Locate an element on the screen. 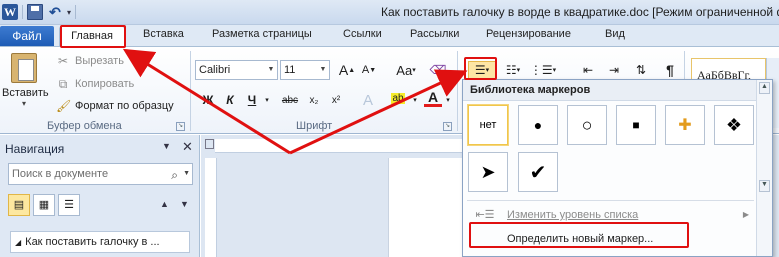 The image size is (779, 257). change-case-icon: Aa is located at coordinates (404, 70).